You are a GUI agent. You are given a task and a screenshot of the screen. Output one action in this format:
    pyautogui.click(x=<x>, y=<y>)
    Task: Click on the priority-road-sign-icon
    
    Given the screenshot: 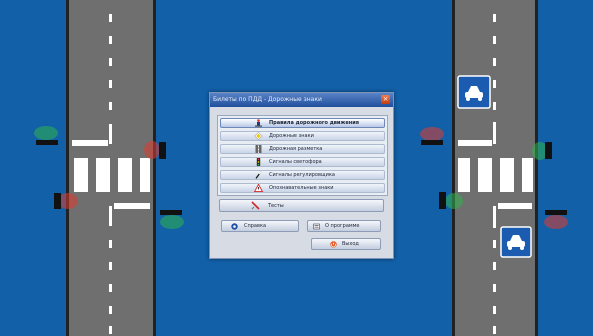 What is the action you would take?
    pyautogui.click(x=258, y=136)
    